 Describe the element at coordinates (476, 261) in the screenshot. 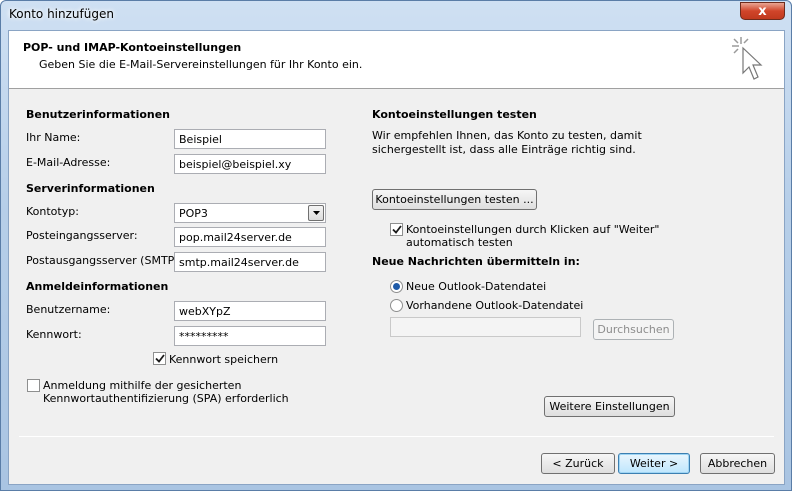

I see `deliver-heading: Neue Nachrichten übermitteln in:` at that location.